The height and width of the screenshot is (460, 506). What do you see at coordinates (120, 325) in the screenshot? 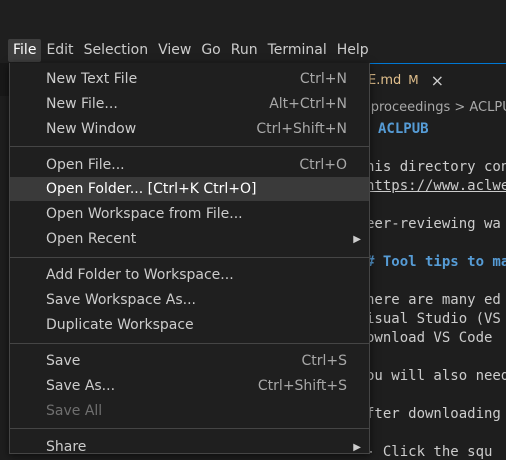
I see `menu-item-label: Duplicate Workspace` at bounding box center [120, 325].